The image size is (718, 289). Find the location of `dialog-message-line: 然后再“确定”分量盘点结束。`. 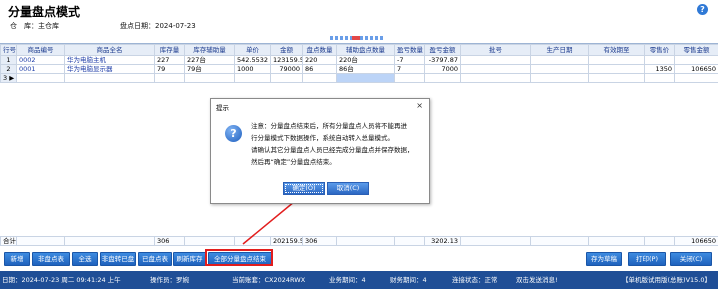

dialog-message-line: 然后再“确定”分量盘点结束。 is located at coordinates (293, 162).